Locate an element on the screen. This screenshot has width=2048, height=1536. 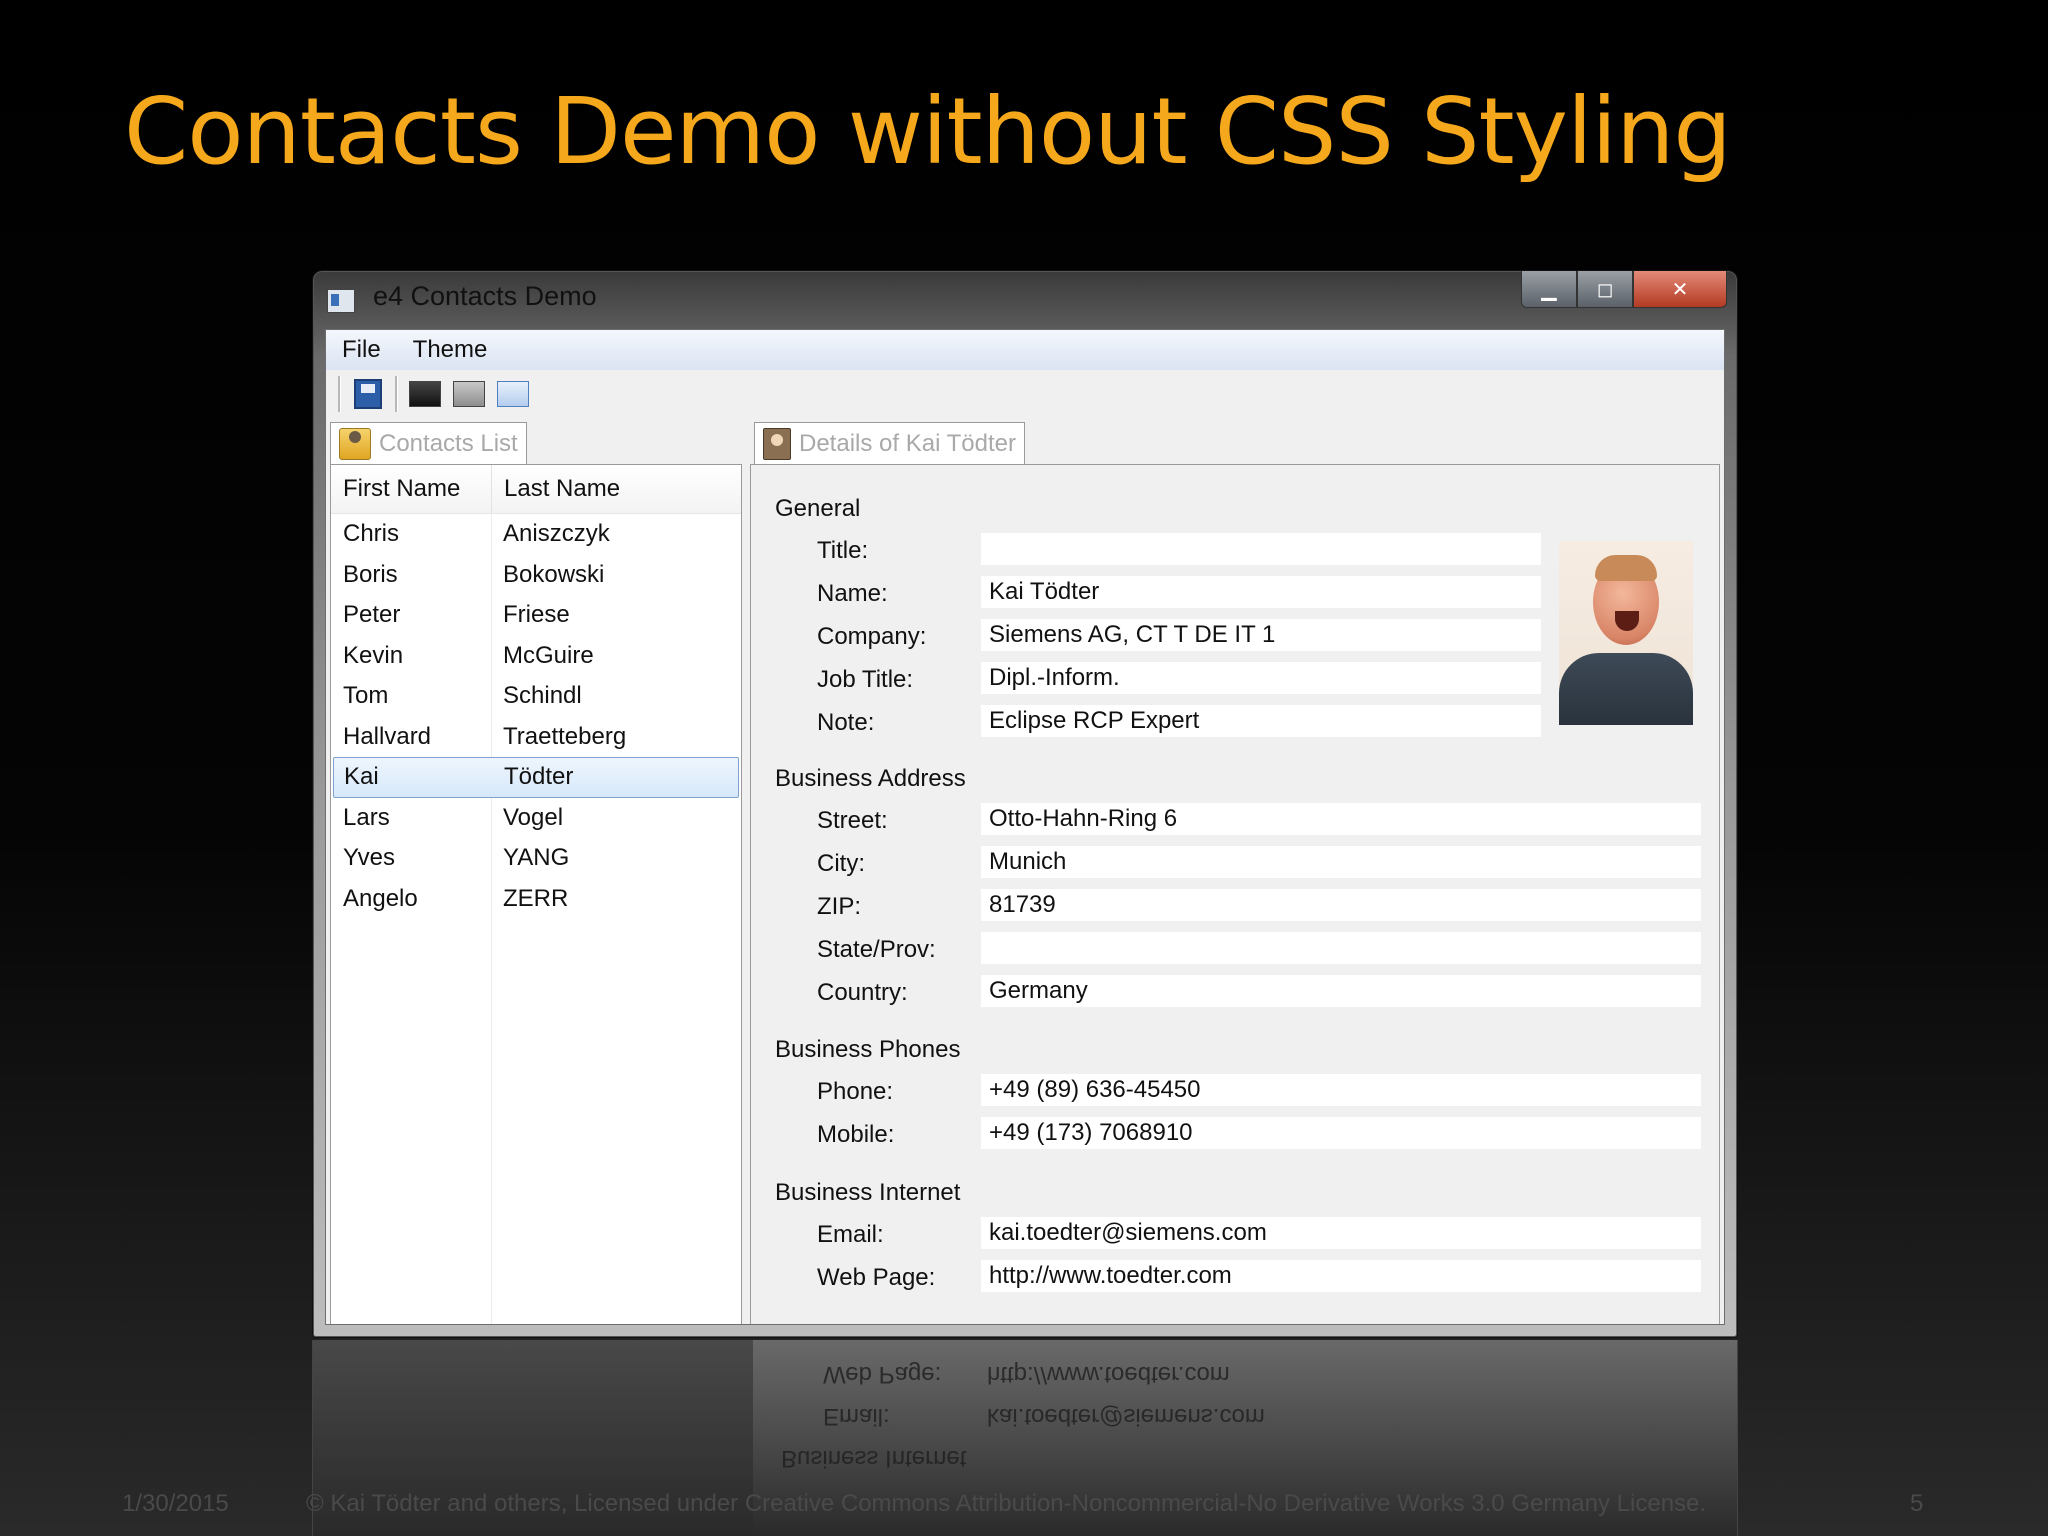
table-row: Hallvard Traetteberg is located at coordinates (536, 737).